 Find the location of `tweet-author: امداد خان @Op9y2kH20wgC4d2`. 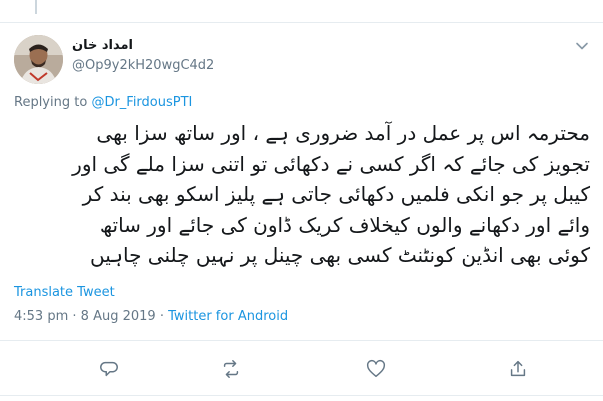

tweet-author: امداد خان @Op9y2kH20wgC4d2 is located at coordinates (143, 56).